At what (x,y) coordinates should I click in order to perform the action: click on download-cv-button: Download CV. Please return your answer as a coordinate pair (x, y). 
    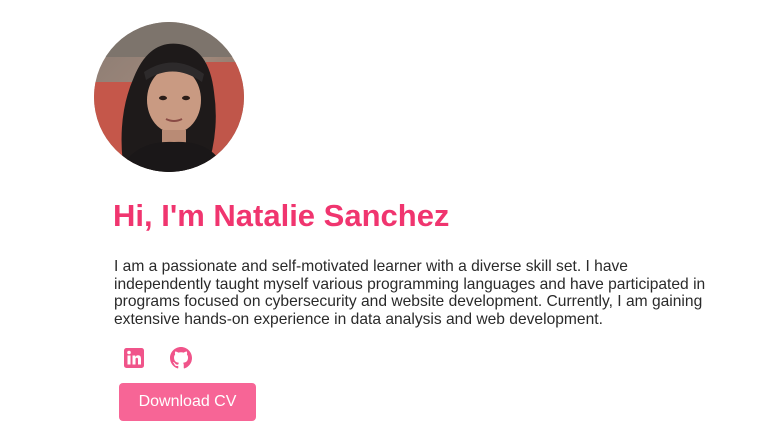
    Looking at the image, I should click on (187, 402).